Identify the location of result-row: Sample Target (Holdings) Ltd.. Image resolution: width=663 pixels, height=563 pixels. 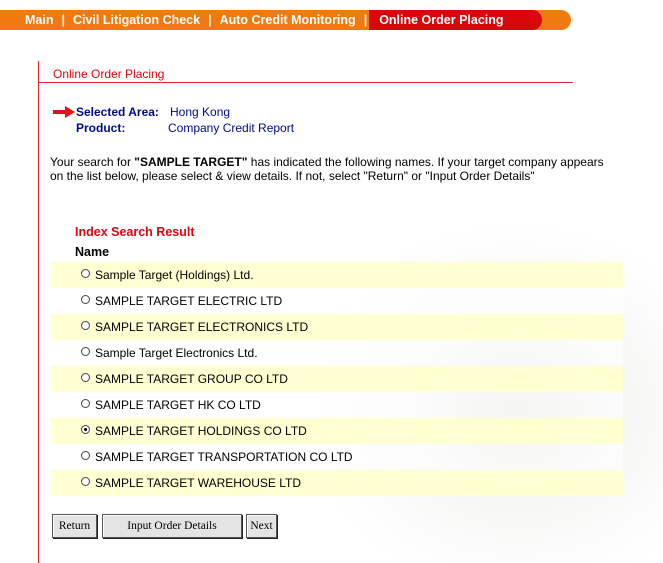
(337, 275).